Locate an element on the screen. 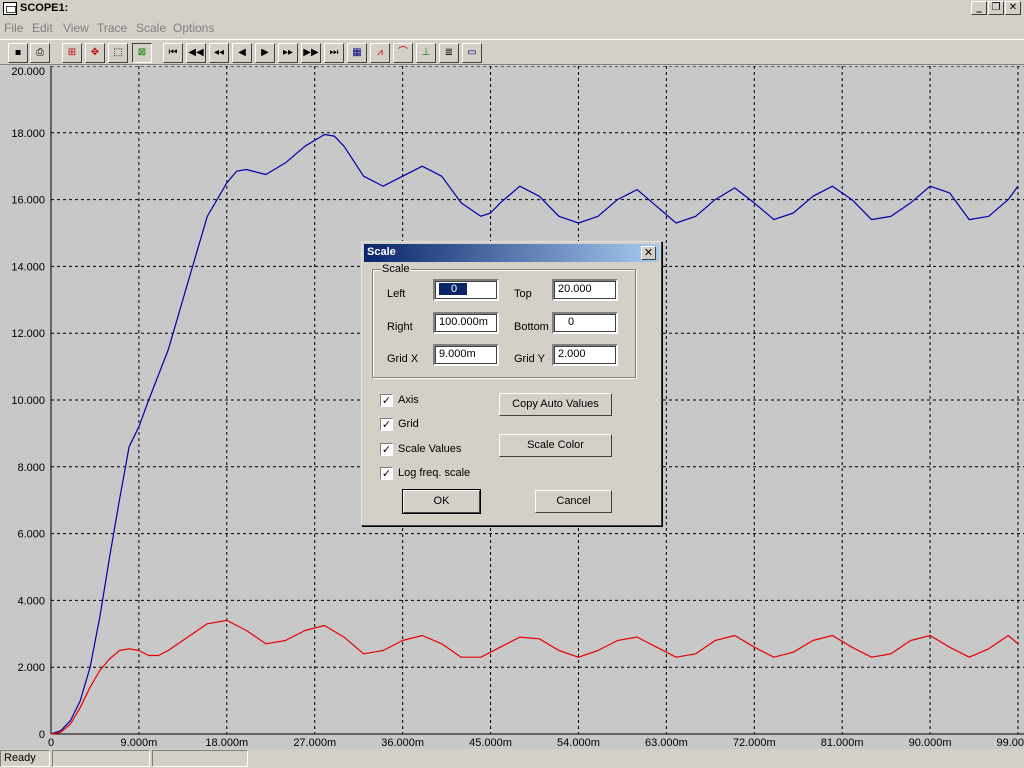 This screenshot has width=1024, height=768. axis-check-icon: ✓ is located at coordinates (386, 400).